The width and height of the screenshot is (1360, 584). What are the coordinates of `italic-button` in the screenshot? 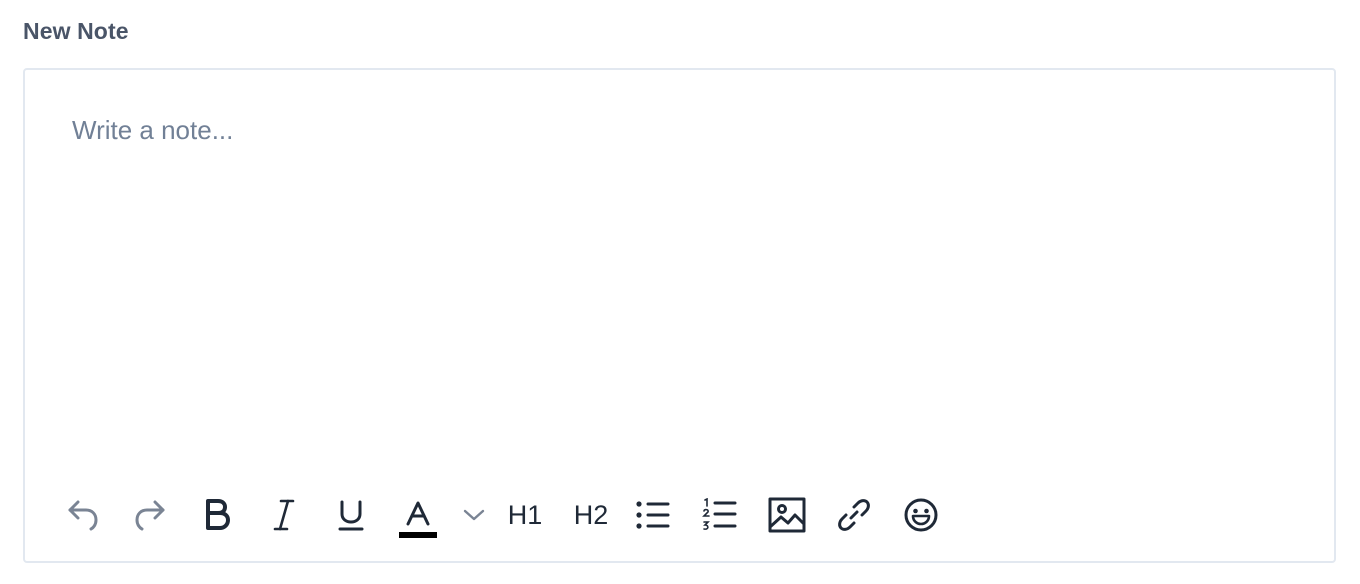 It's located at (284, 515).